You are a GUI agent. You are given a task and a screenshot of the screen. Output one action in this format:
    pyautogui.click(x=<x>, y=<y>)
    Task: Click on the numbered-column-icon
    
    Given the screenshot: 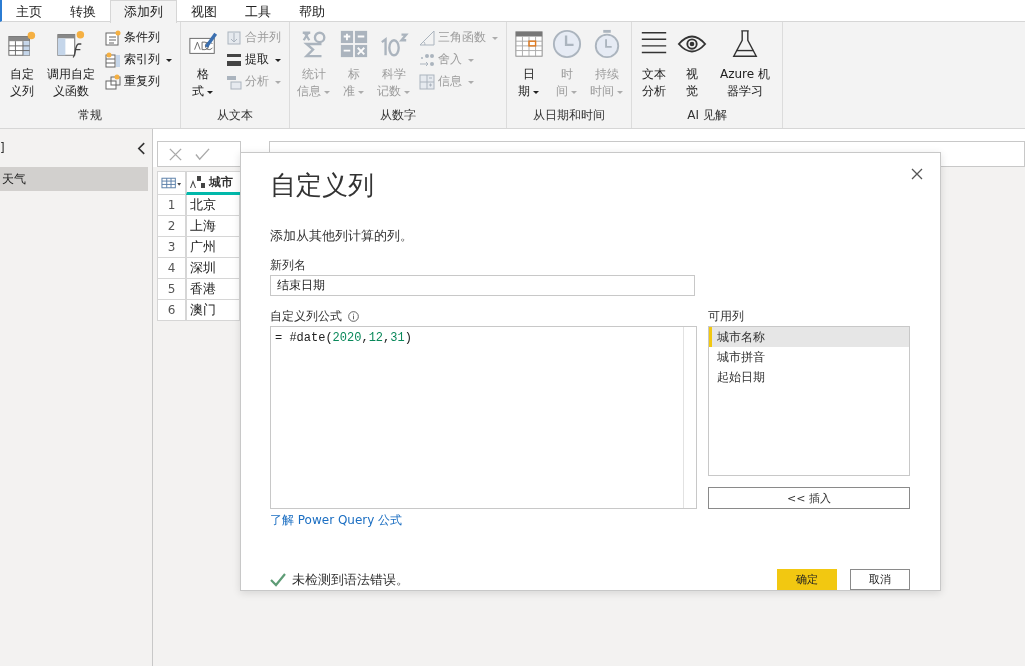 What is the action you would take?
    pyautogui.click(x=113, y=59)
    